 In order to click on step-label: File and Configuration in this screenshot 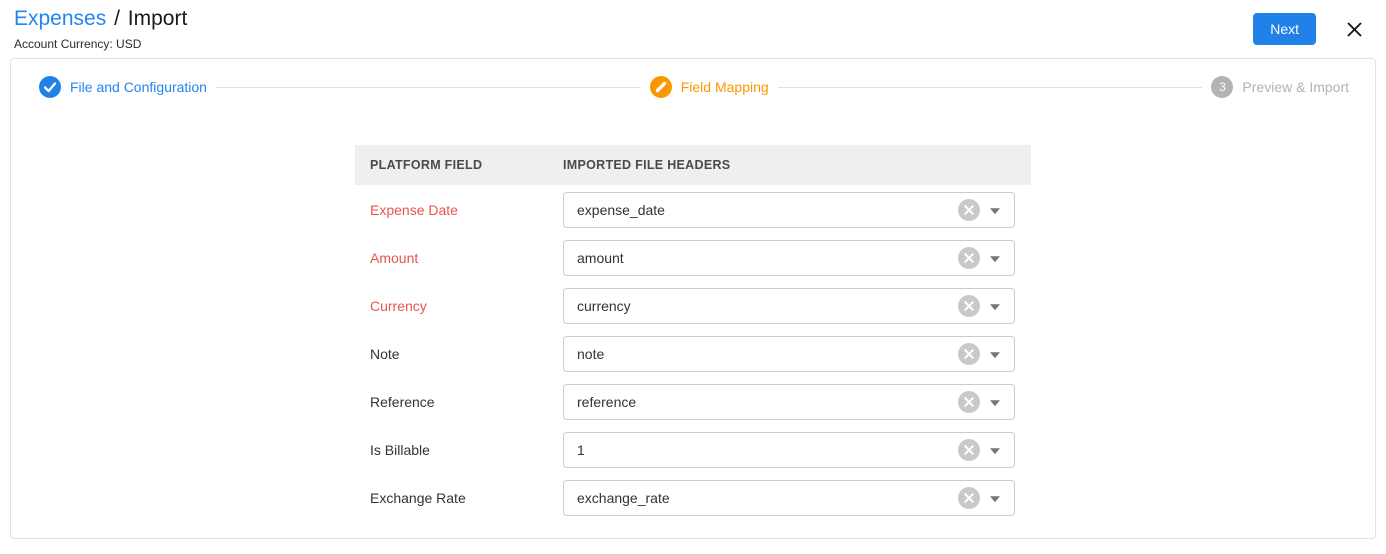, I will do `click(138, 87)`.